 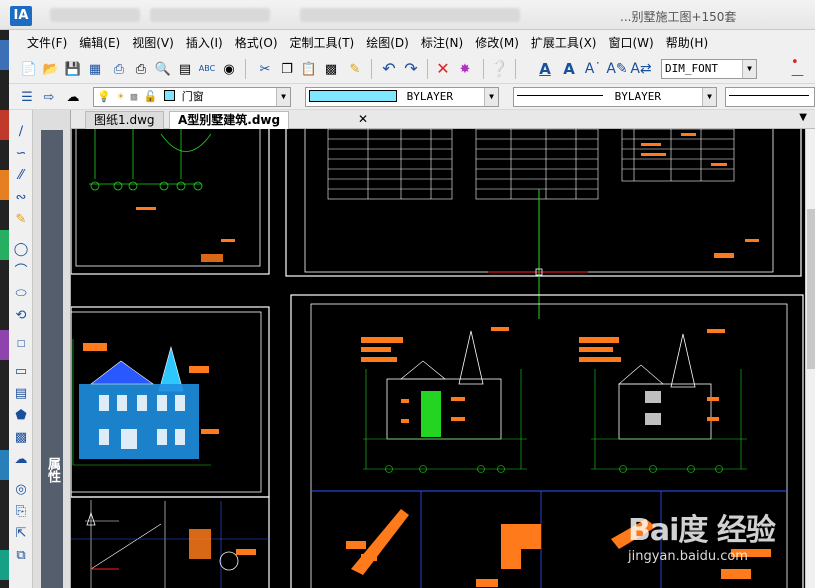 What do you see at coordinates (73, 69) in the screenshot?
I see `save-icon: 💾` at bounding box center [73, 69].